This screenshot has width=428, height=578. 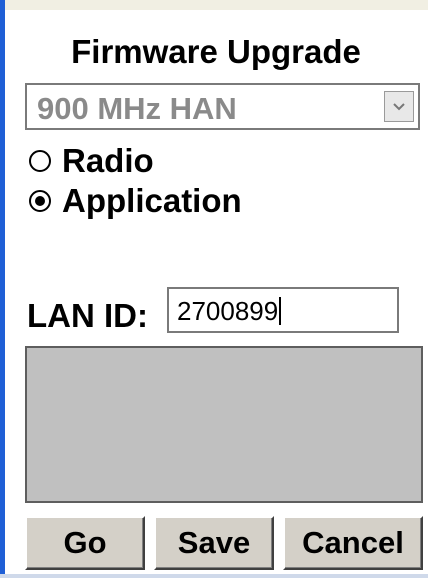 I want to click on radio-option-application: Application, so click(x=135, y=201).